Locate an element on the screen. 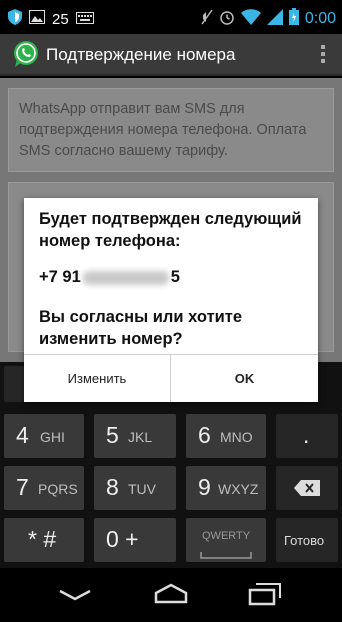  status-time: 0:00 is located at coordinates (320, 18).